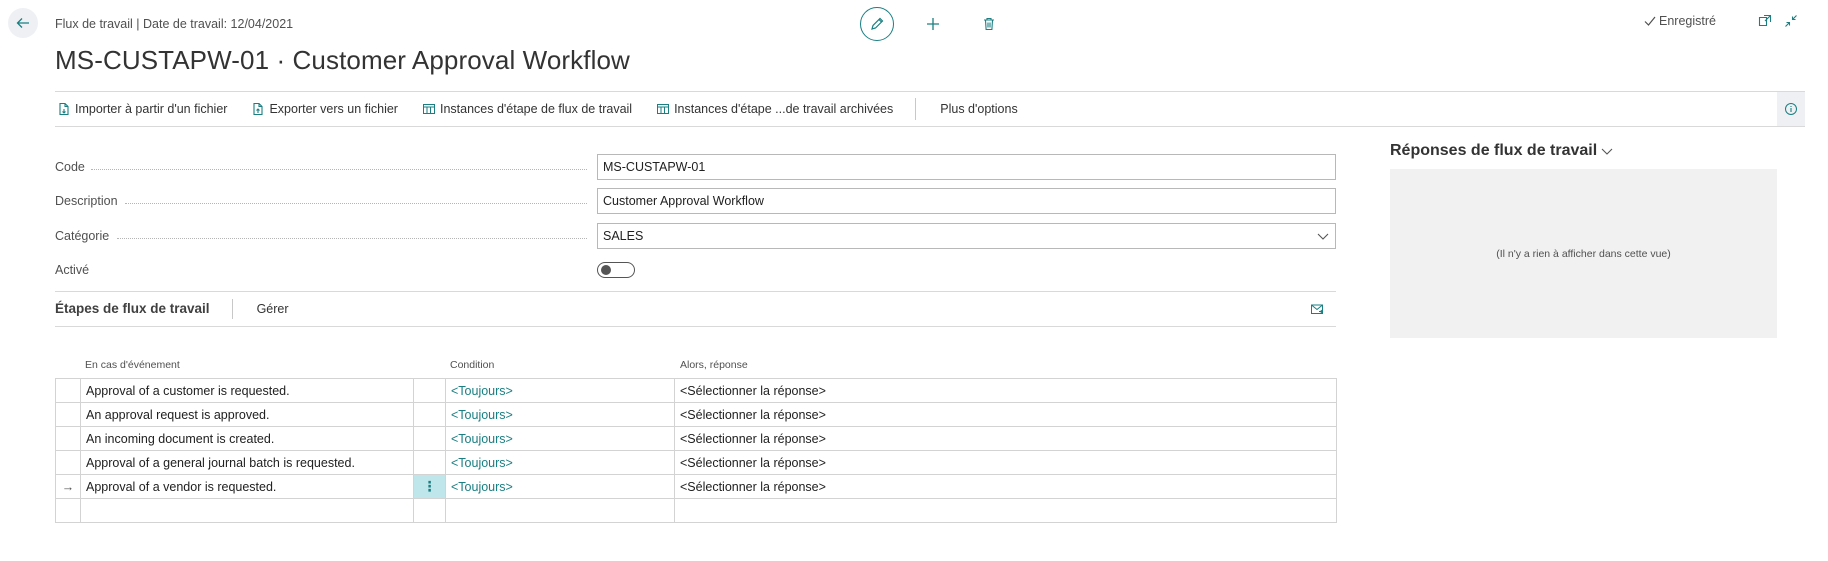 This screenshot has height=561, width=1828. What do you see at coordinates (695, 309) in the screenshot?
I see `workflow-steps-header: Étapes de flux de travail Gérer` at bounding box center [695, 309].